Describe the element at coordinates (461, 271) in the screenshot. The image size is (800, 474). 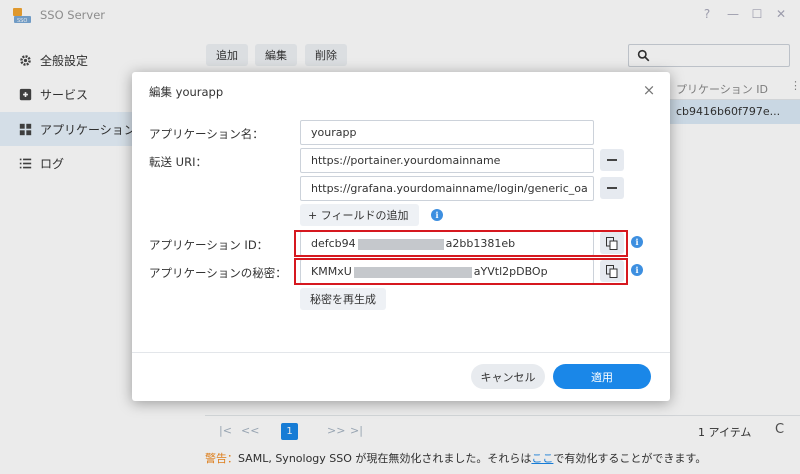
I see `highlight-box-secret` at that location.